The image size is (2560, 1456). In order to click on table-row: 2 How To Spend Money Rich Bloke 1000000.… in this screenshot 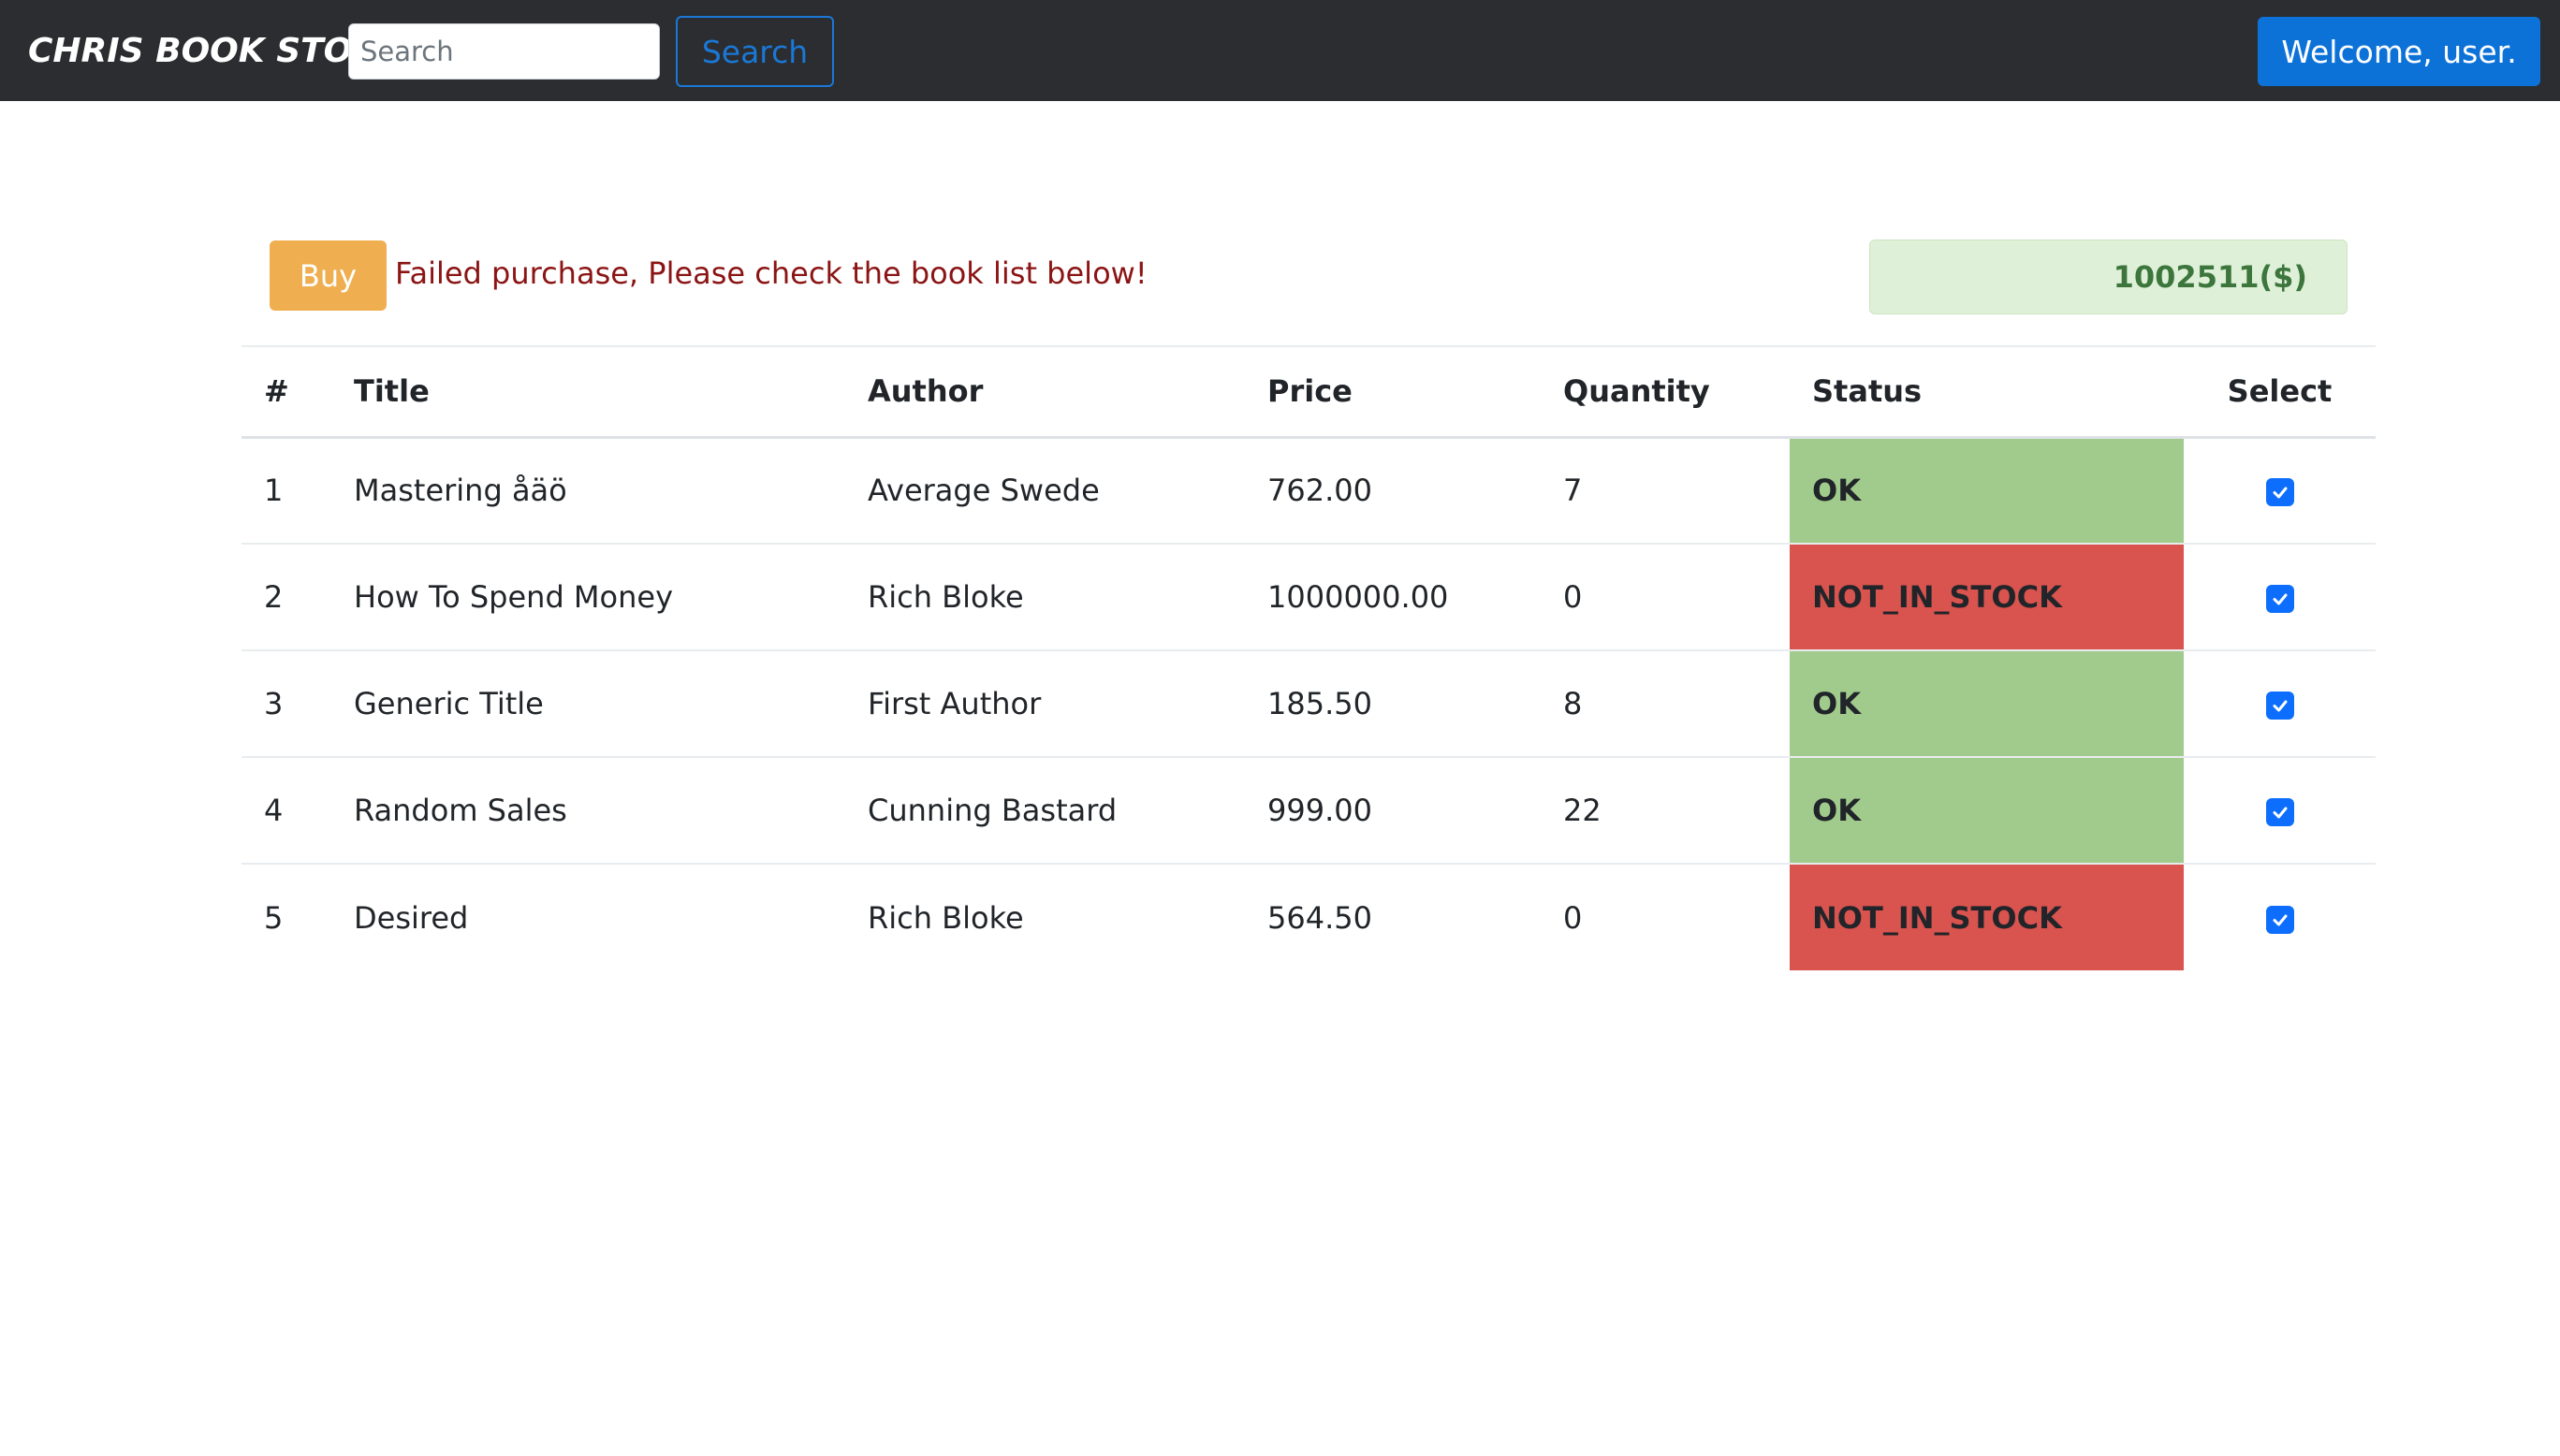, I will do `click(1308, 597)`.